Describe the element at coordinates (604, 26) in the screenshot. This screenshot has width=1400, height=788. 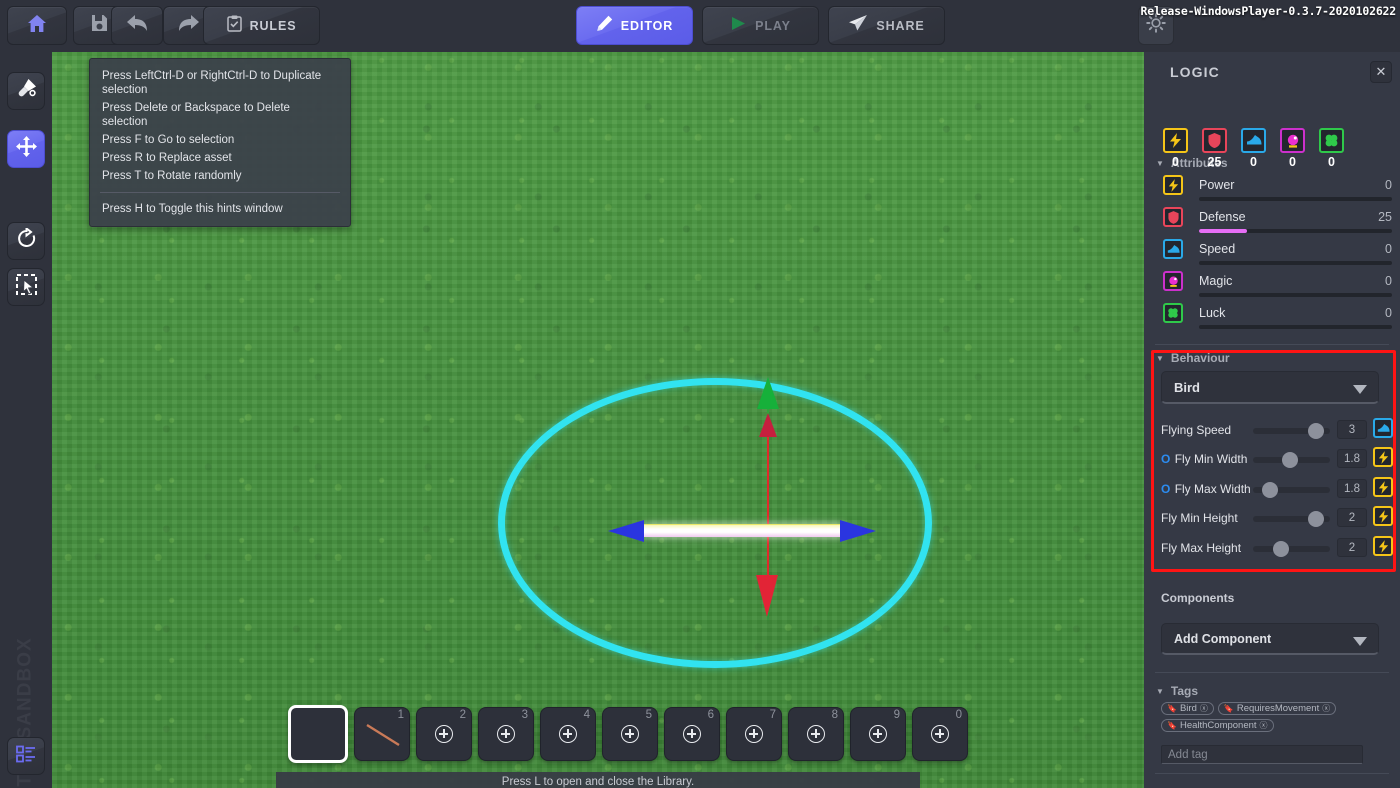
I see `pencil-icon` at that location.